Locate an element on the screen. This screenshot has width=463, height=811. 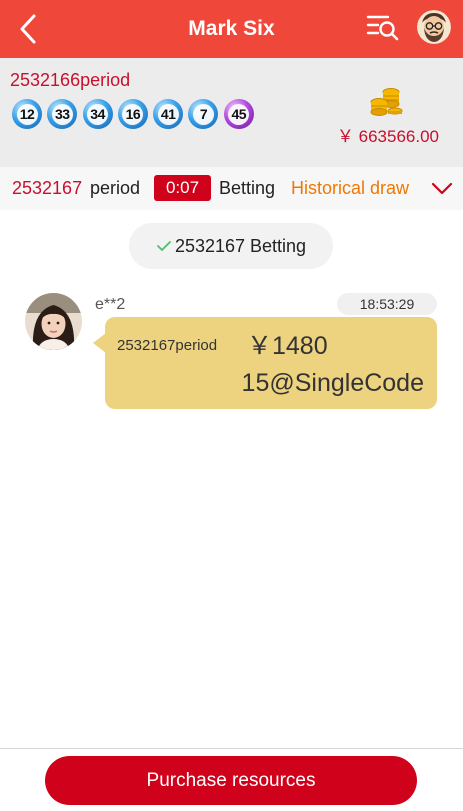
bet-message-bubble: 2532167period ￥1480 15@SingleCode is located at coordinates (271, 363).